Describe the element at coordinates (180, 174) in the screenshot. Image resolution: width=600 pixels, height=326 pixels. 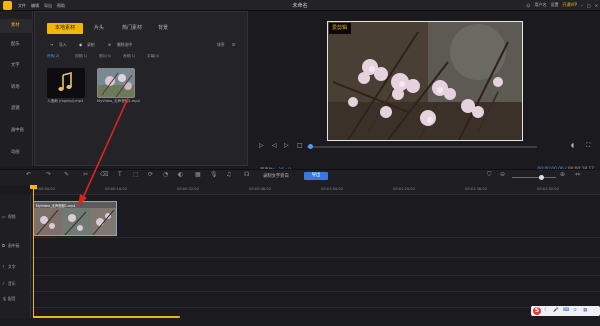
I see `color-icon: ◐` at that location.